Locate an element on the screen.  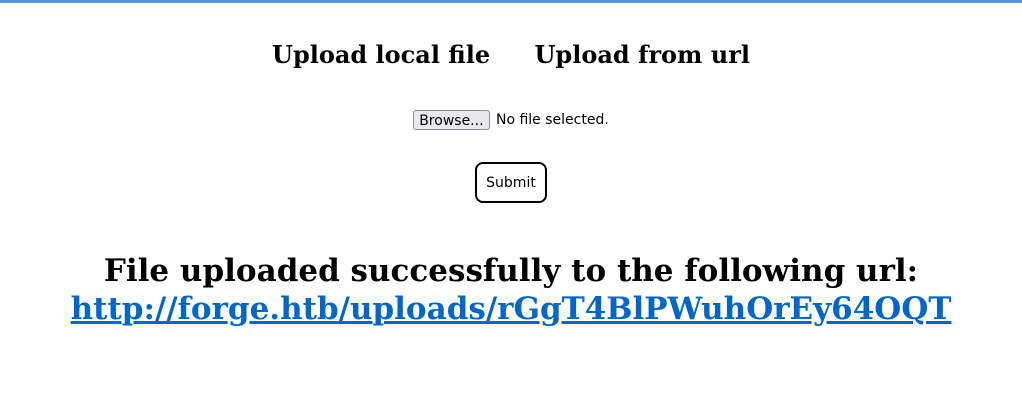
submit-row: Submit is located at coordinates (511, 182).